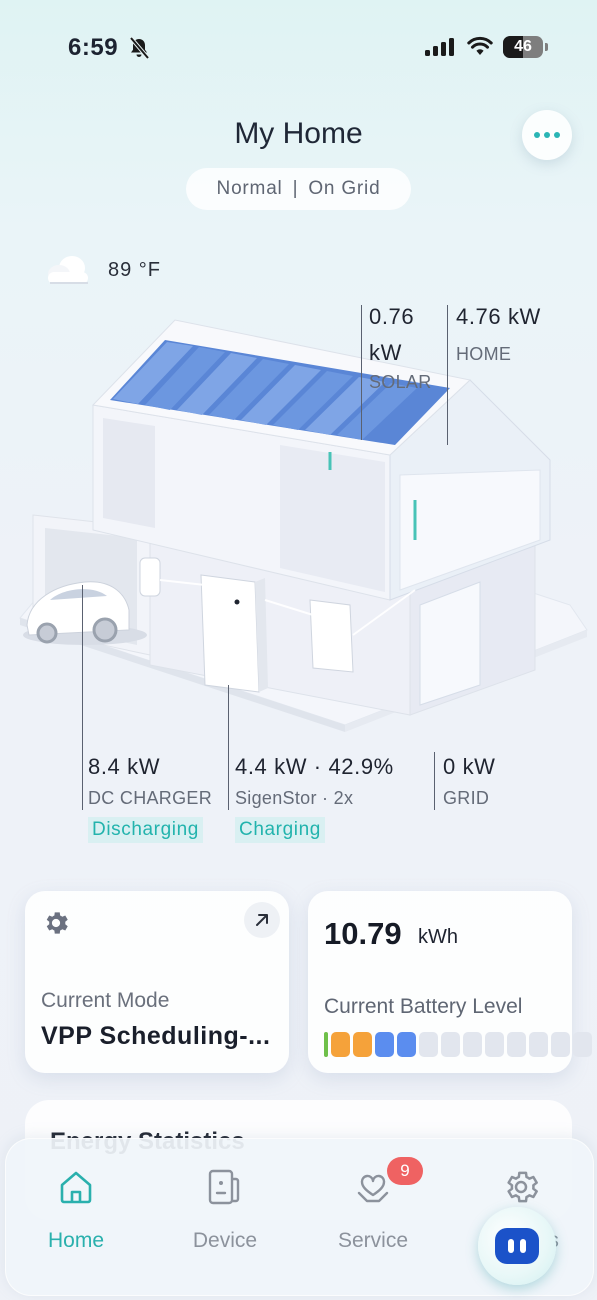 The width and height of the screenshot is (597, 1300). I want to click on page-title: My Home, so click(298, 133).